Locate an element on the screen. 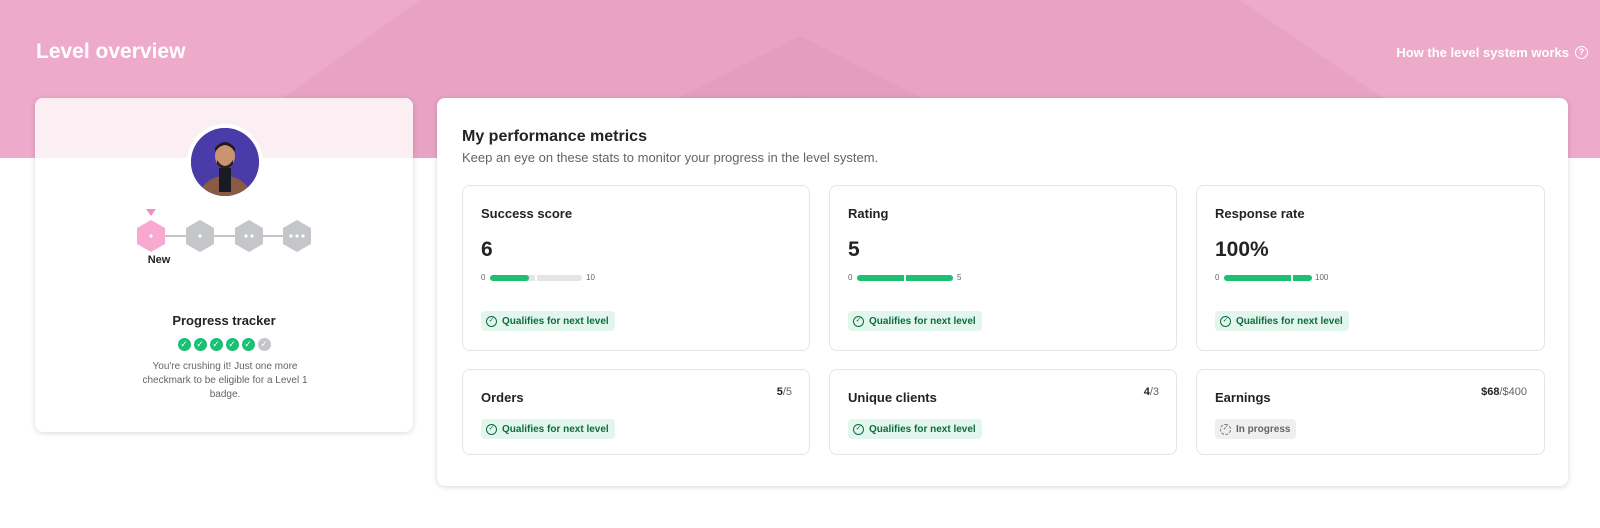  metric-orders: Orders 5/5 ✓ Qualifies for next level is located at coordinates (636, 412).